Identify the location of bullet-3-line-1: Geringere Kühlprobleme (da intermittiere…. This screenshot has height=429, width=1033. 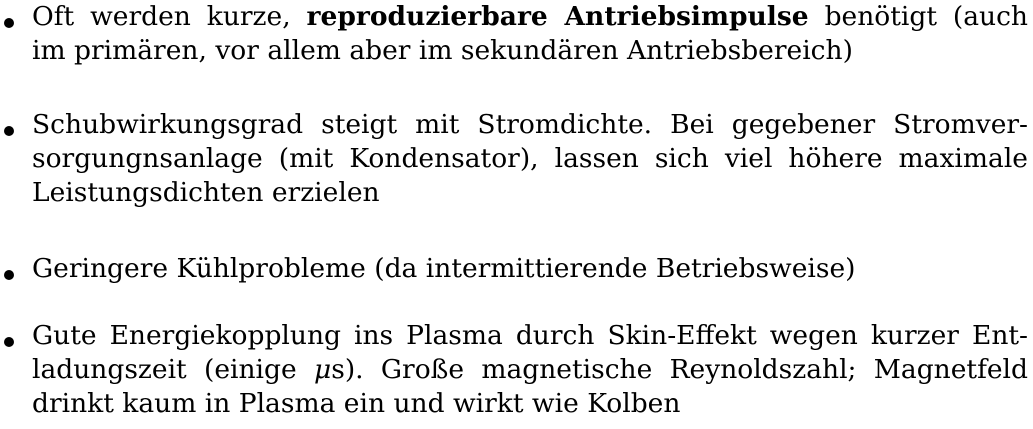
(444, 268).